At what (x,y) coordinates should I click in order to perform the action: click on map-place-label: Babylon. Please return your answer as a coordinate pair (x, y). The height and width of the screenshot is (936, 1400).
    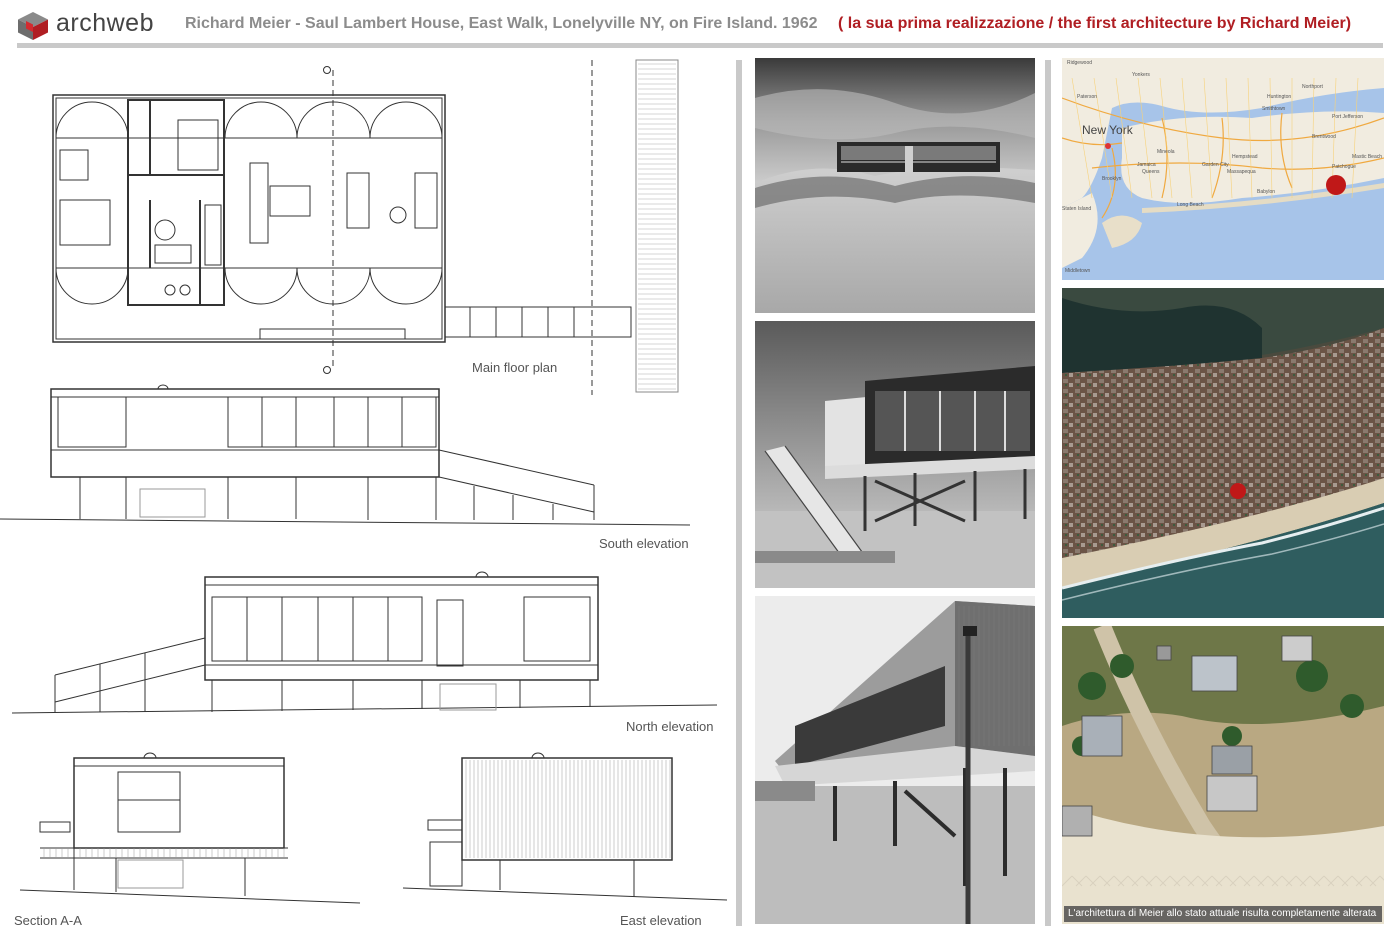
    Looking at the image, I should click on (1266, 192).